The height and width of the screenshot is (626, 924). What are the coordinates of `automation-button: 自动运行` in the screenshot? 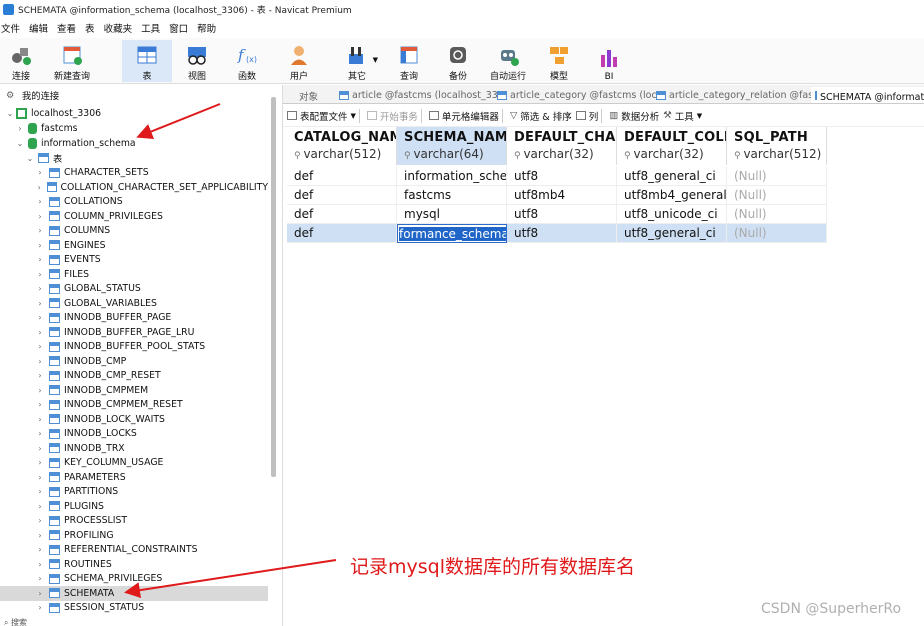 It's located at (508, 61).